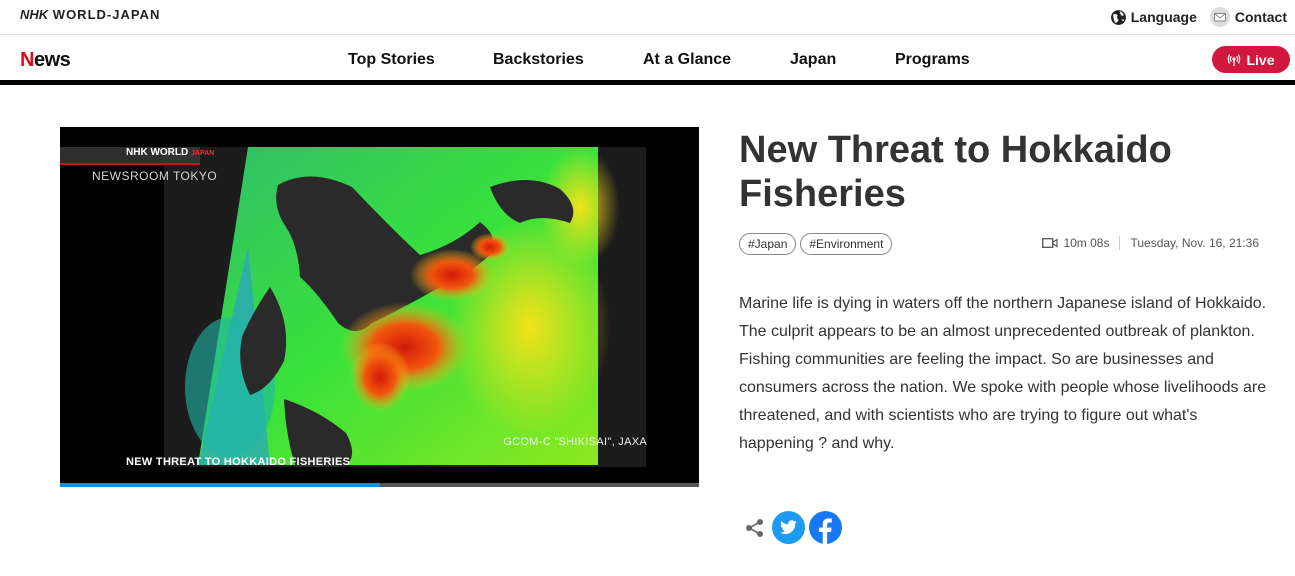 This screenshot has width=1295, height=576. I want to click on language-button: Language, so click(1153, 17).